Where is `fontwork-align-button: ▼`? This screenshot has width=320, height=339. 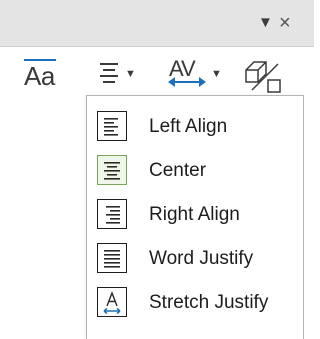 fontwork-align-button: ▼ is located at coordinates (120, 72).